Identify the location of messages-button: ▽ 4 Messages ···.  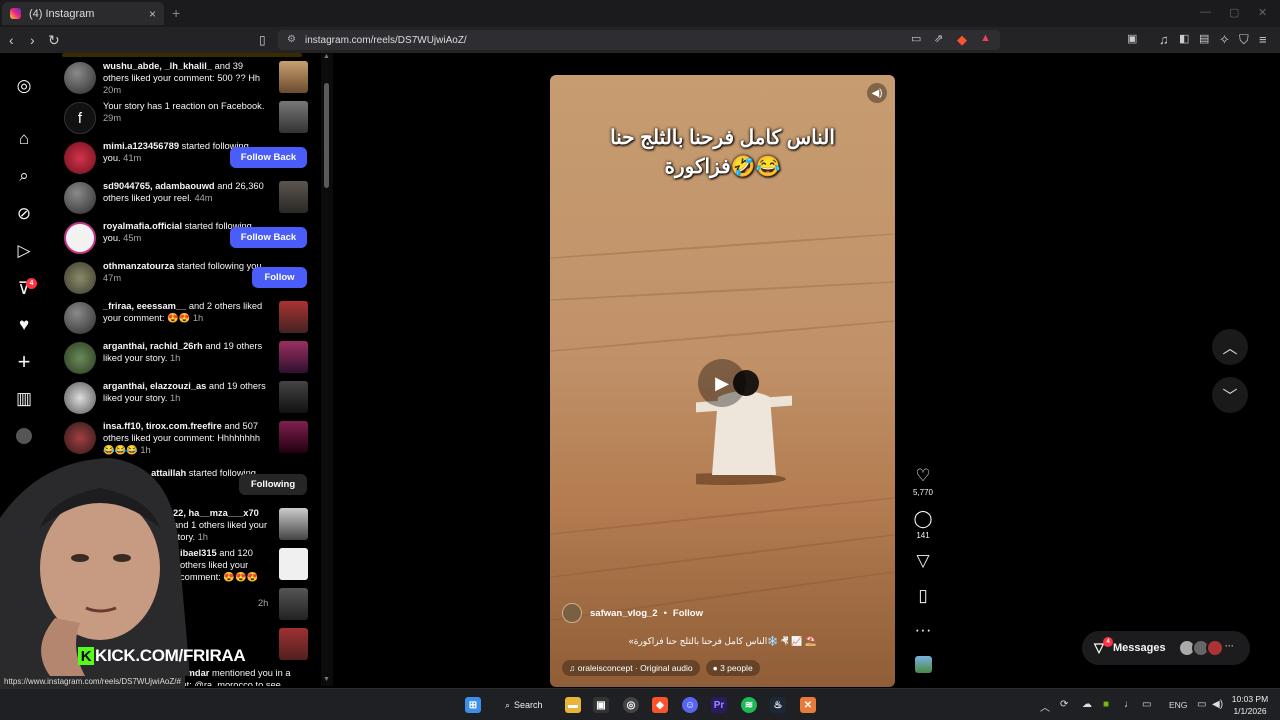
(1166, 648).